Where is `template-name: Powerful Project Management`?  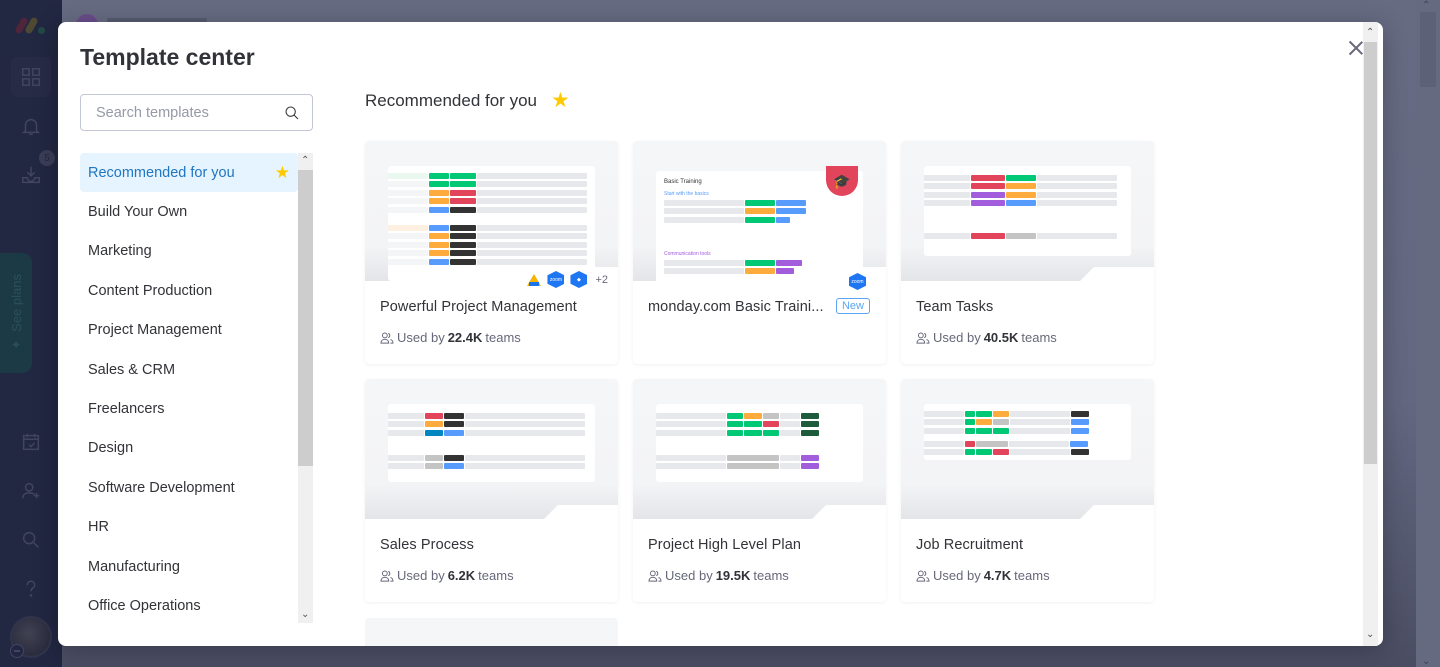 template-name: Powerful Project Management is located at coordinates (478, 307).